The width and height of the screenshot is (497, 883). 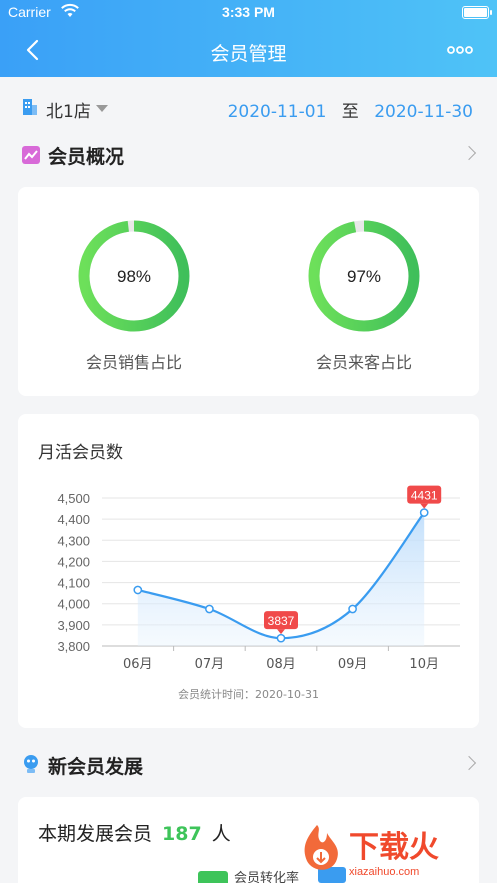 I want to click on count-value: 187, so click(x=182, y=834).